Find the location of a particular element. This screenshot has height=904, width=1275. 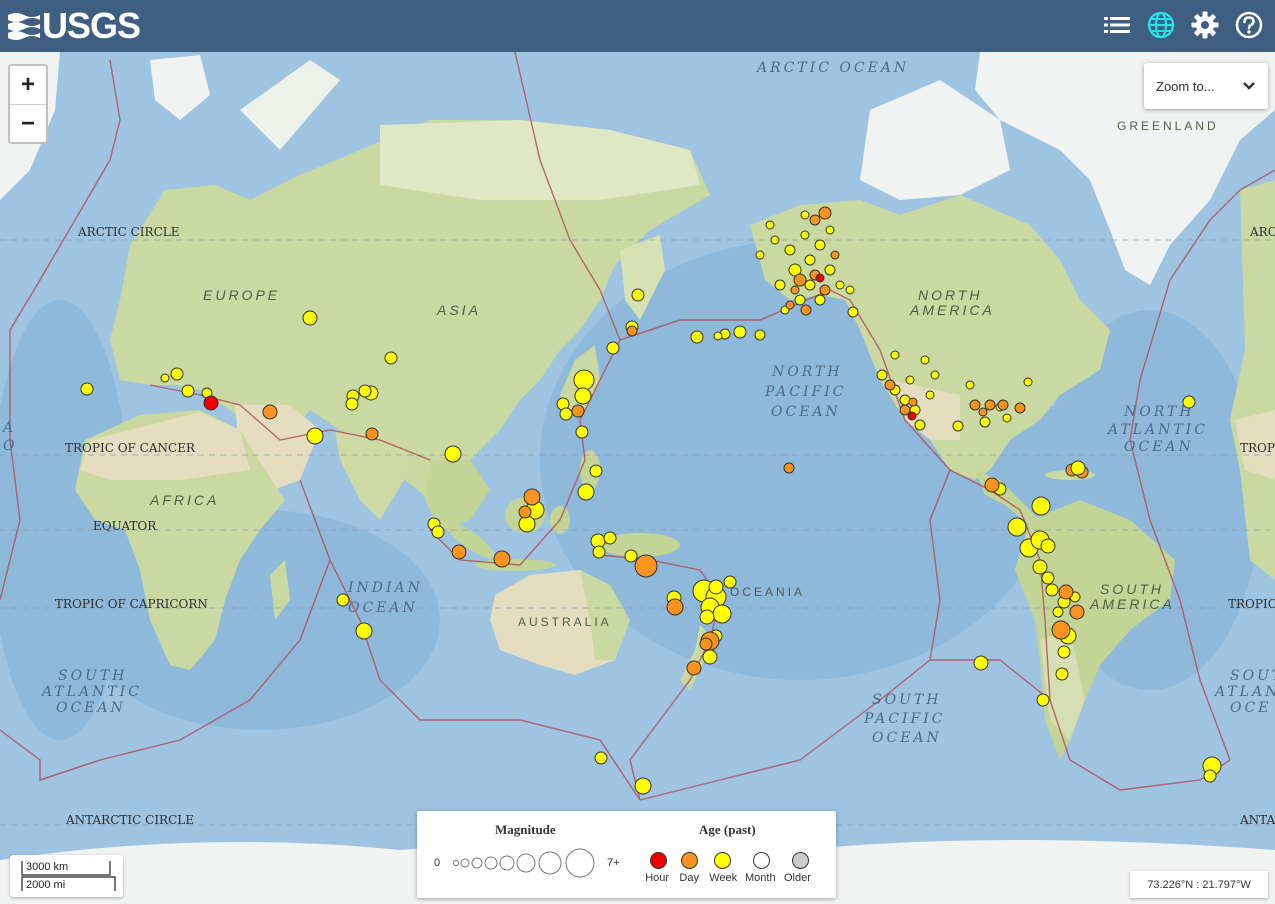

chevron-down-icon is located at coordinates (1249, 86).